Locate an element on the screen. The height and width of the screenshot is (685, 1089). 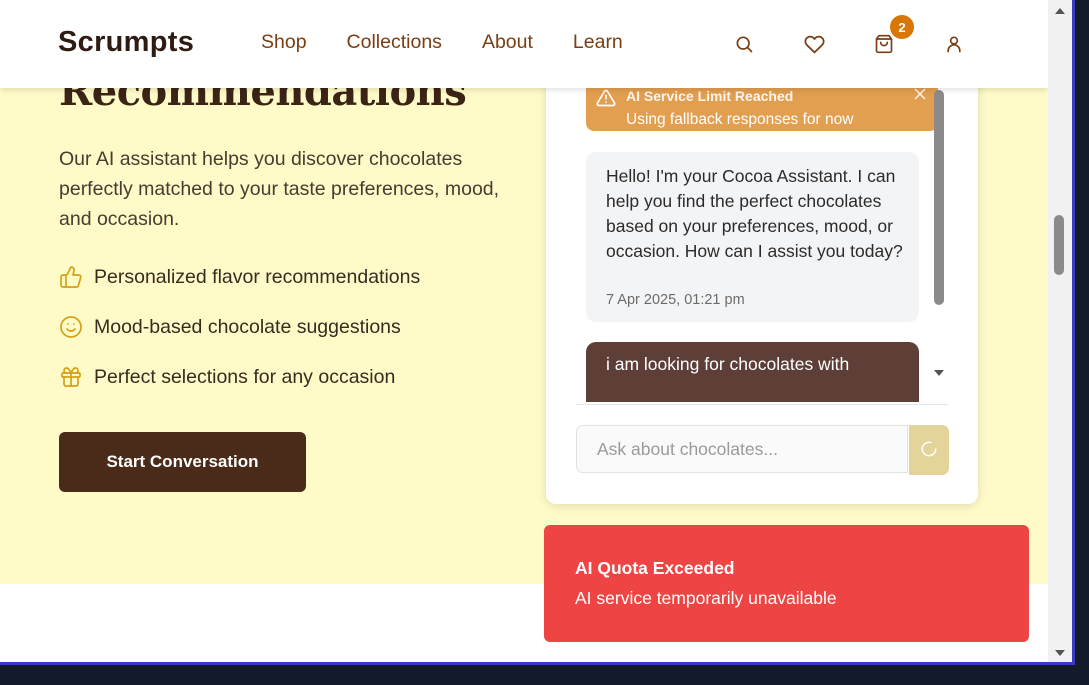
nav-about: About is located at coordinates (507, 42).